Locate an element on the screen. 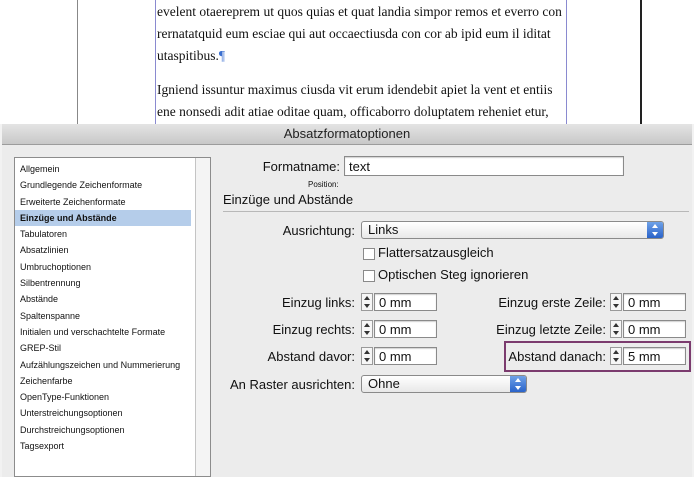  category-item: Tabulatoren is located at coordinates (103, 234).